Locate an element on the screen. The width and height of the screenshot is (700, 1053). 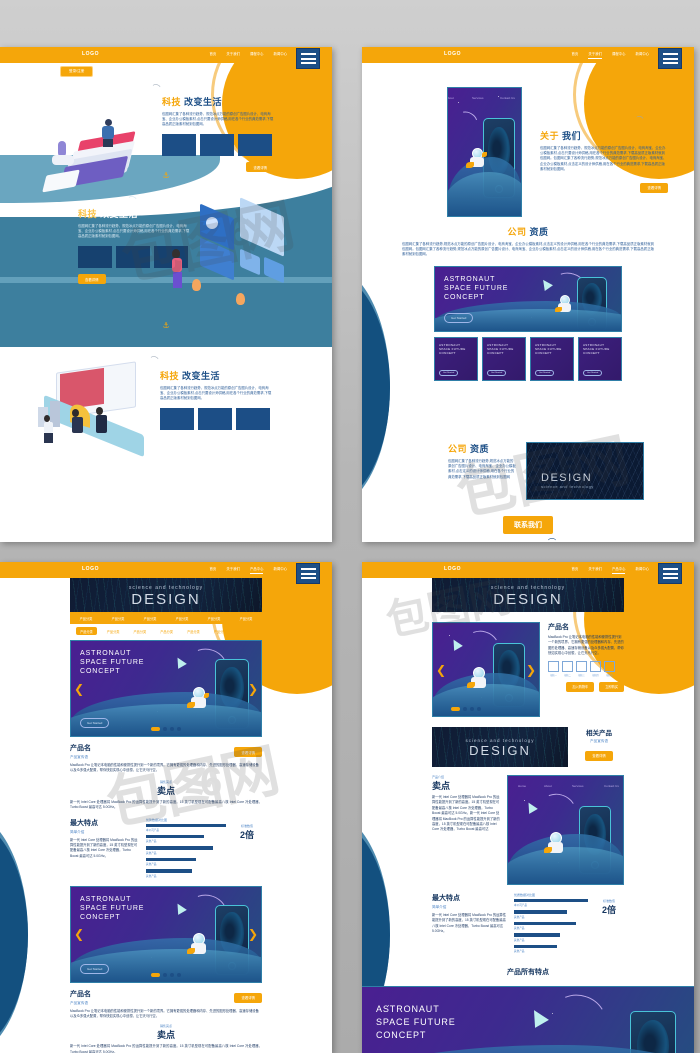
carousel-button: Get Started is located at coordinates (95, 723).